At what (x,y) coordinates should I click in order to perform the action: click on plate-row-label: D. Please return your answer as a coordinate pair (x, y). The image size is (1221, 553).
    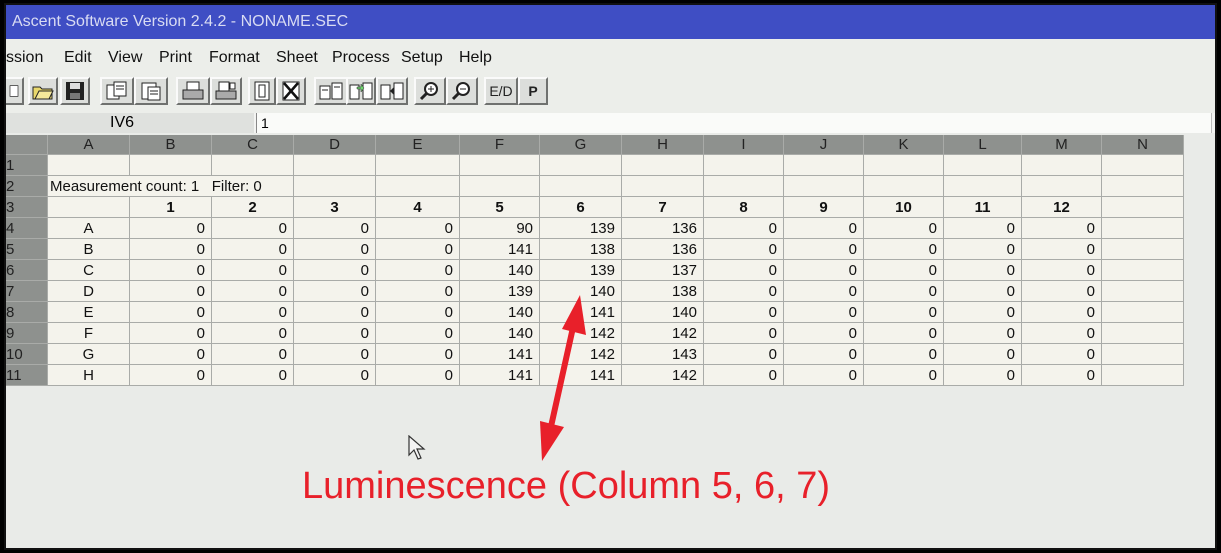
    Looking at the image, I should click on (89, 291).